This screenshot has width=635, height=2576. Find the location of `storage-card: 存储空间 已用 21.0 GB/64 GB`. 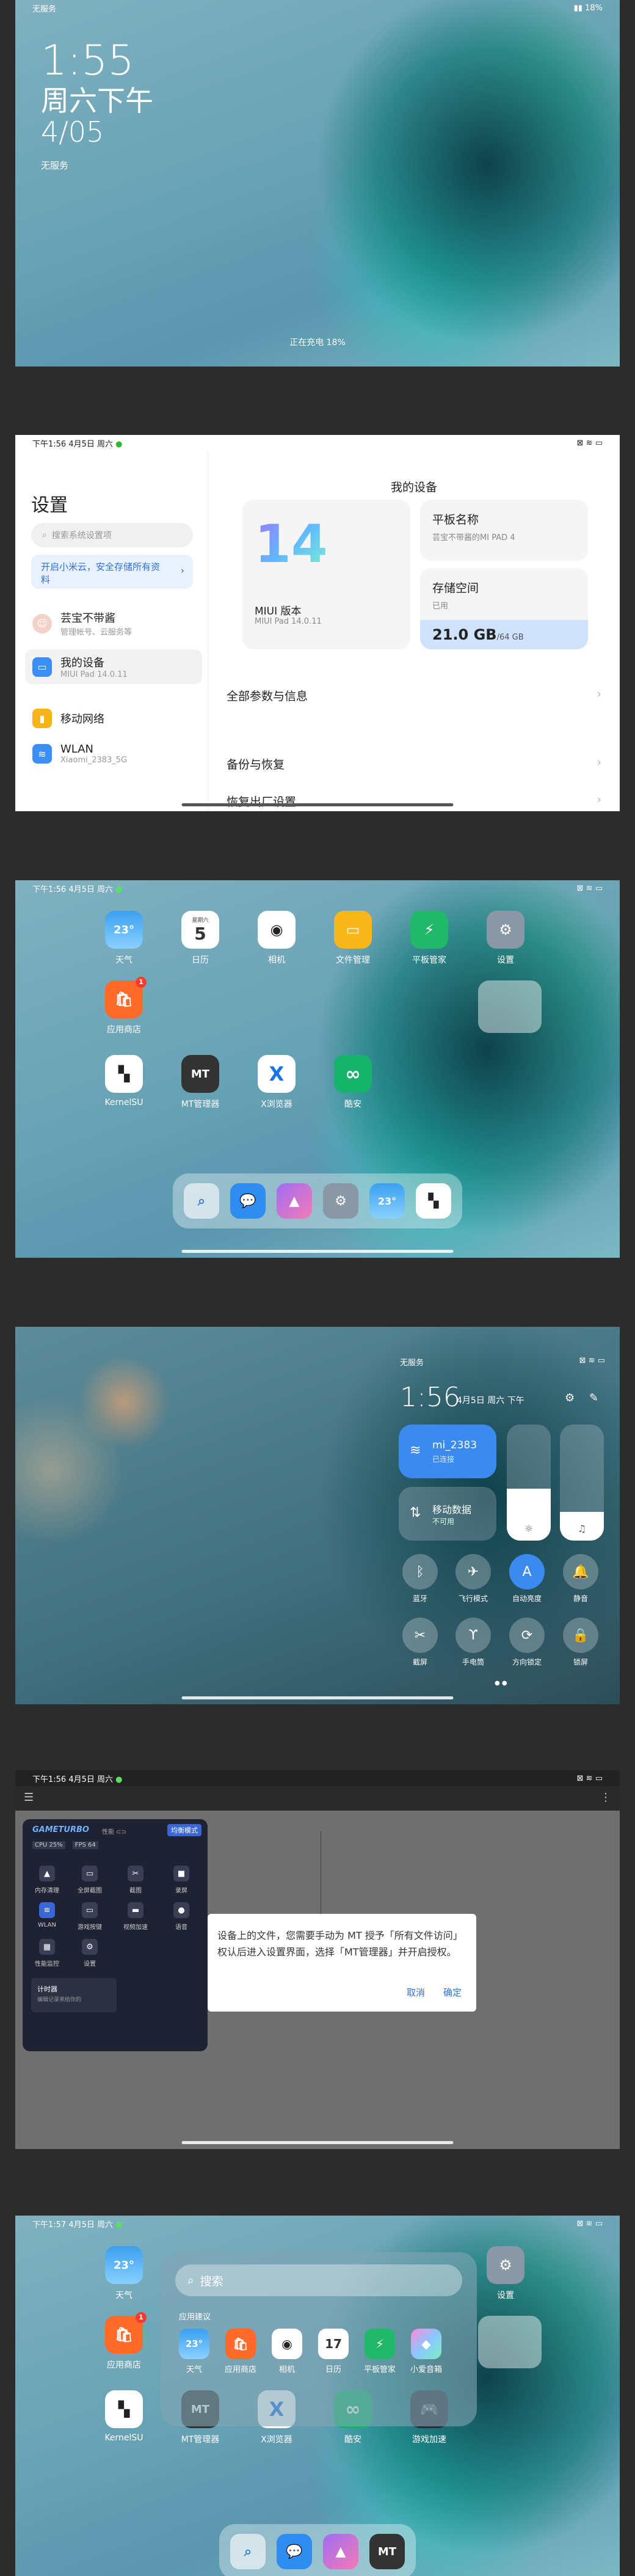

storage-card: 存储空间 已用 21.0 GB/64 GB is located at coordinates (504, 608).